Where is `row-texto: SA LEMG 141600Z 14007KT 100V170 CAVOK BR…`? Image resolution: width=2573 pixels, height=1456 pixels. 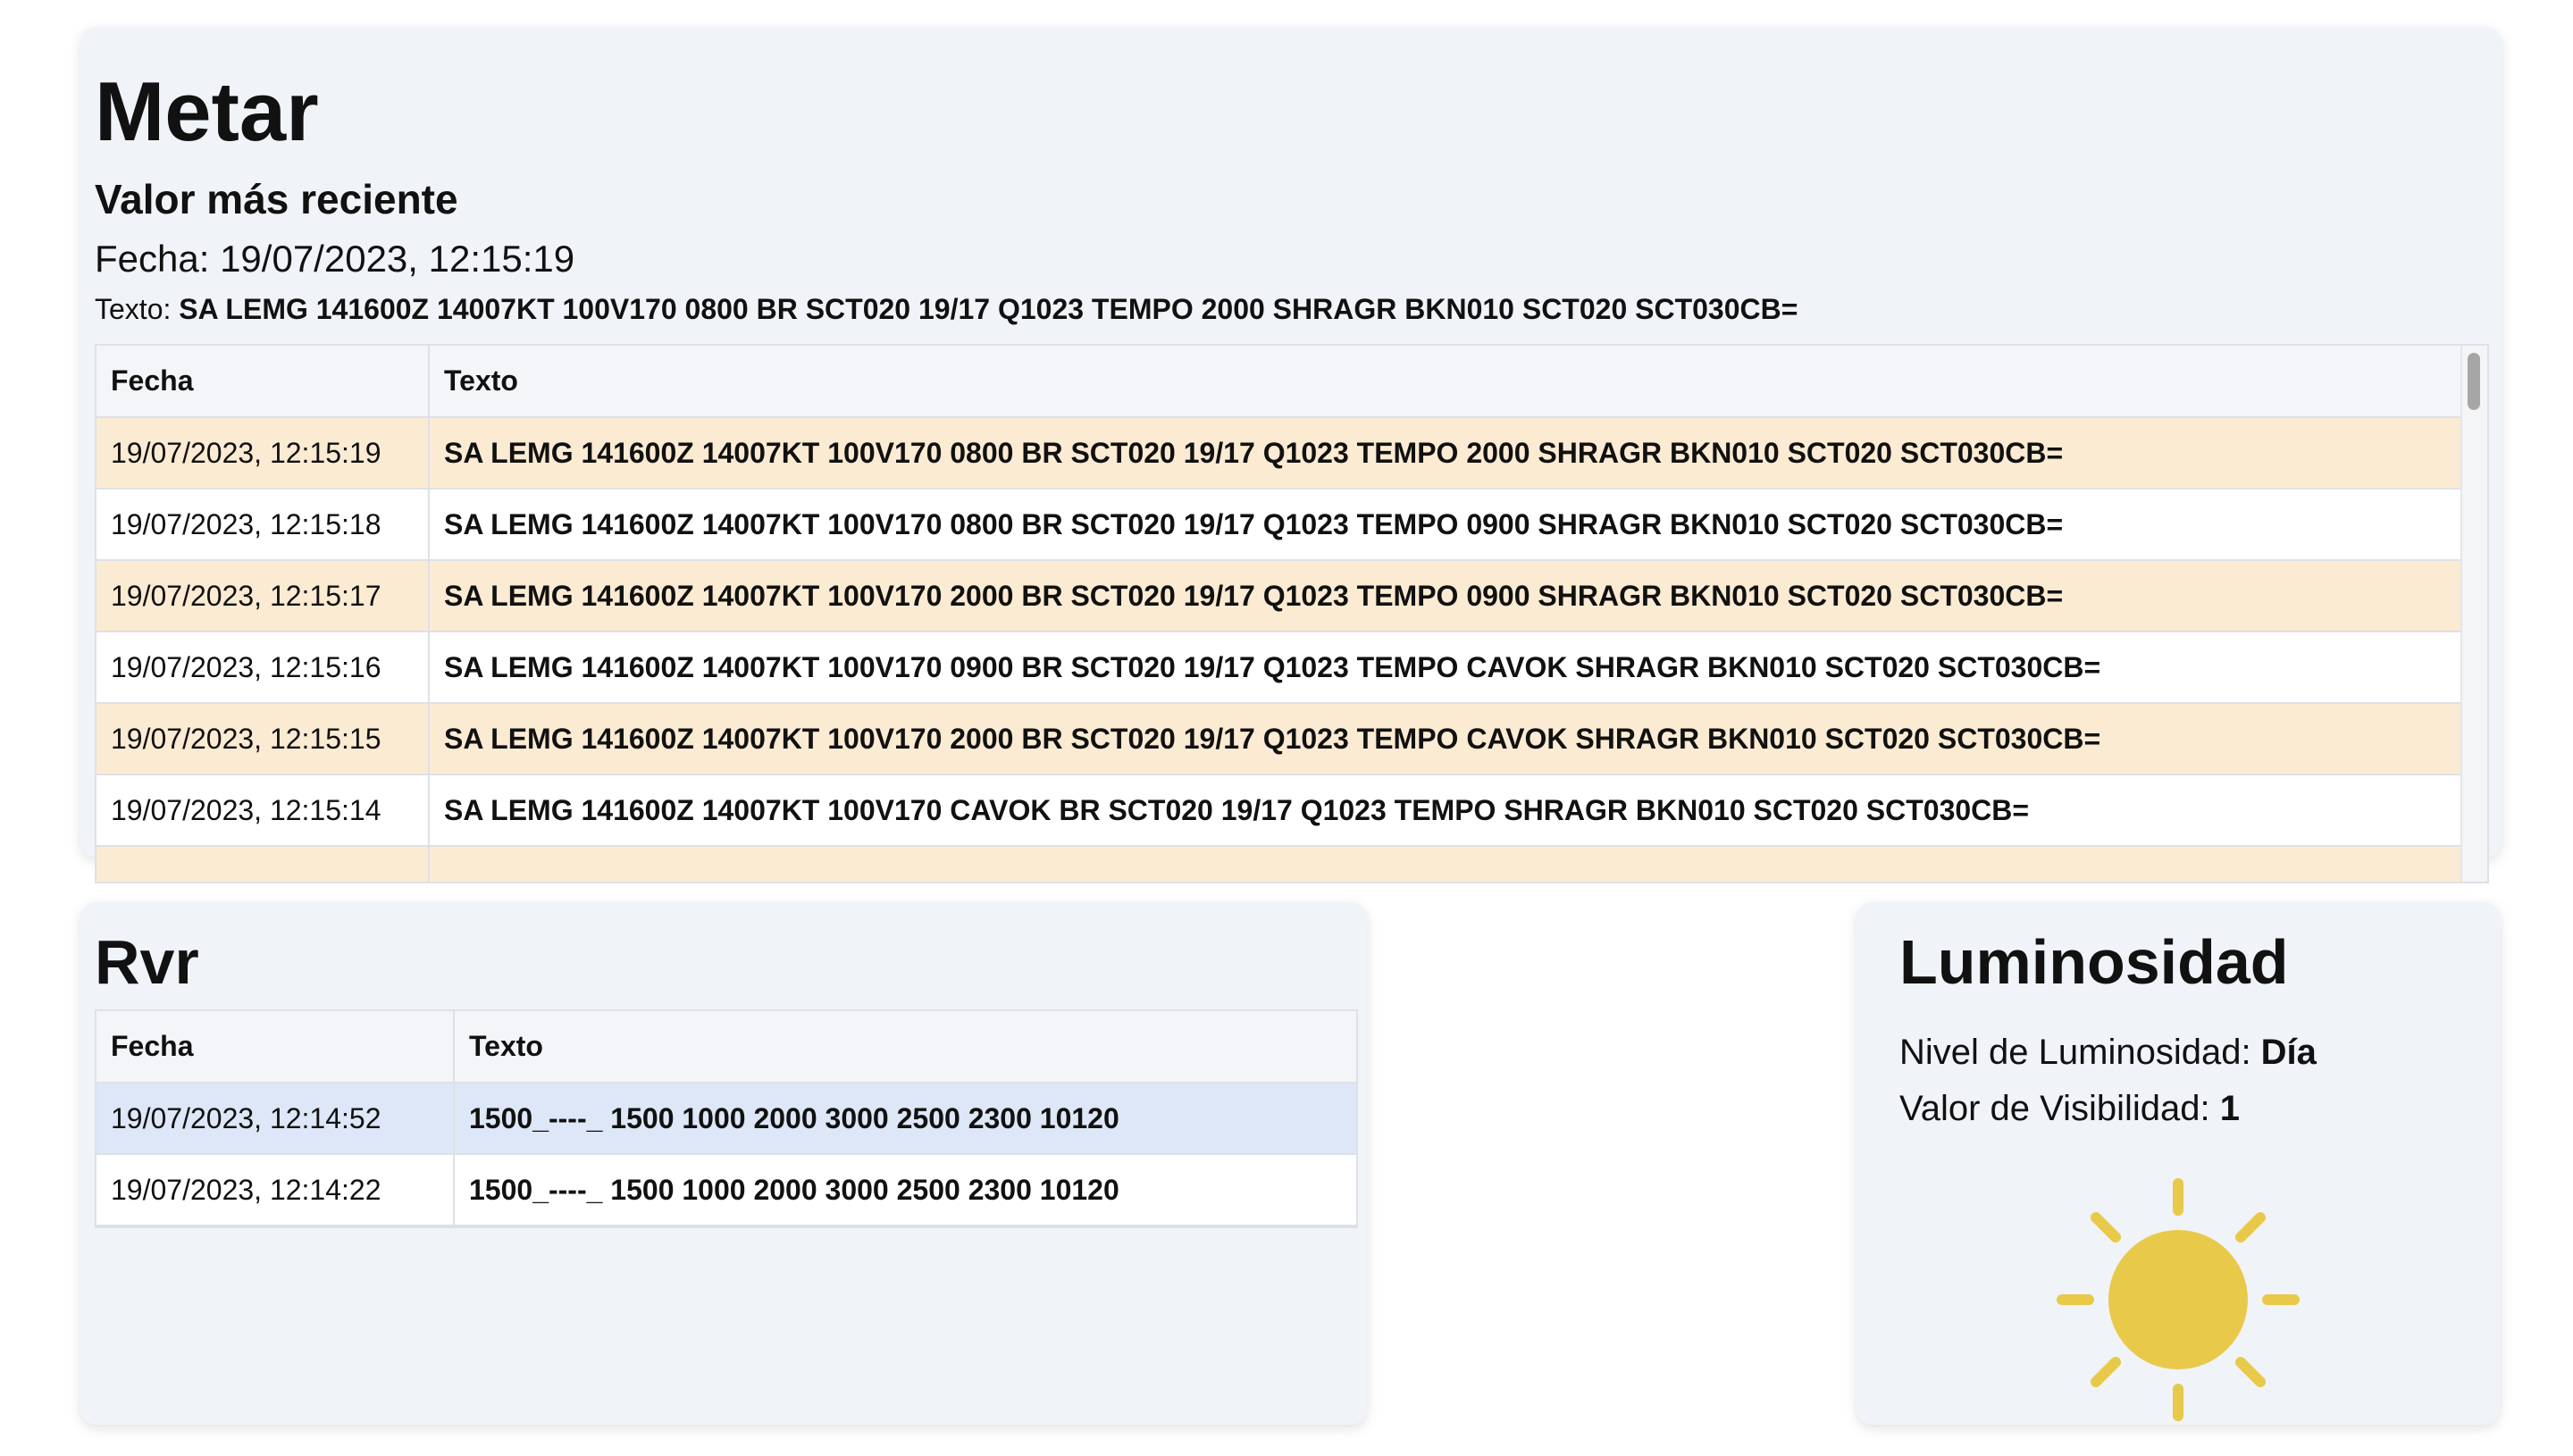
row-texto: SA LEMG 141600Z 14007KT 100V170 CAVOK BR… is located at coordinates (1444, 810).